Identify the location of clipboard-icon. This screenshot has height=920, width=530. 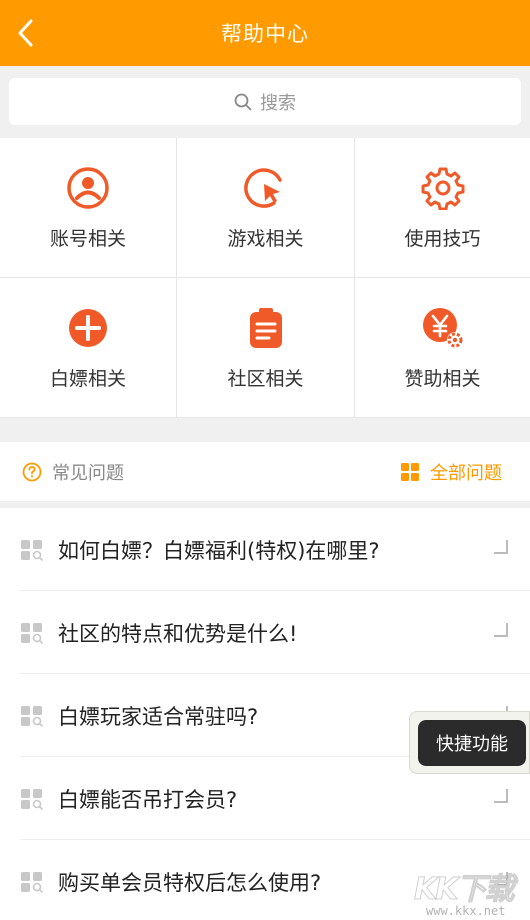
(266, 328).